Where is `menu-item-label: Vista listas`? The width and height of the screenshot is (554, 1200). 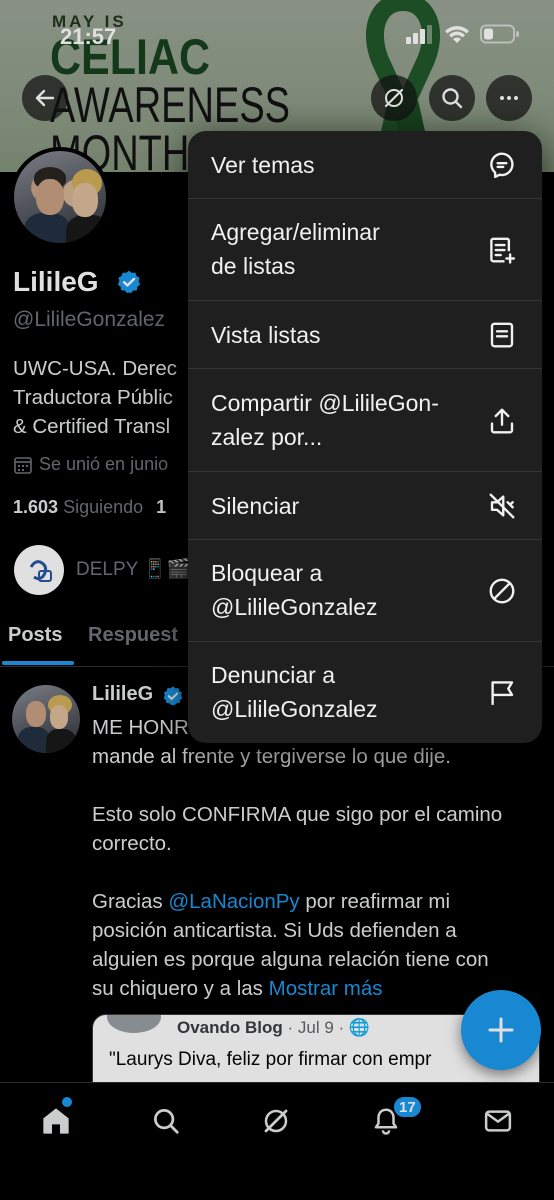
menu-item-label: Vista listas is located at coordinates (266, 335).